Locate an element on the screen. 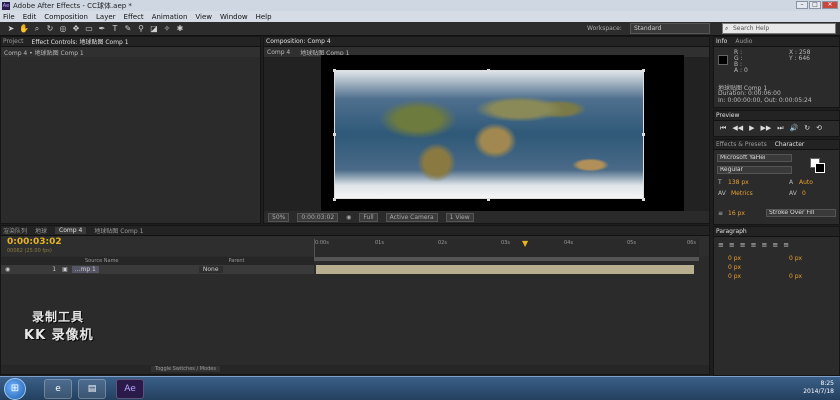 This screenshot has width=840, height=400. after-effects-taskbar-icon: Ae is located at coordinates (130, 389).